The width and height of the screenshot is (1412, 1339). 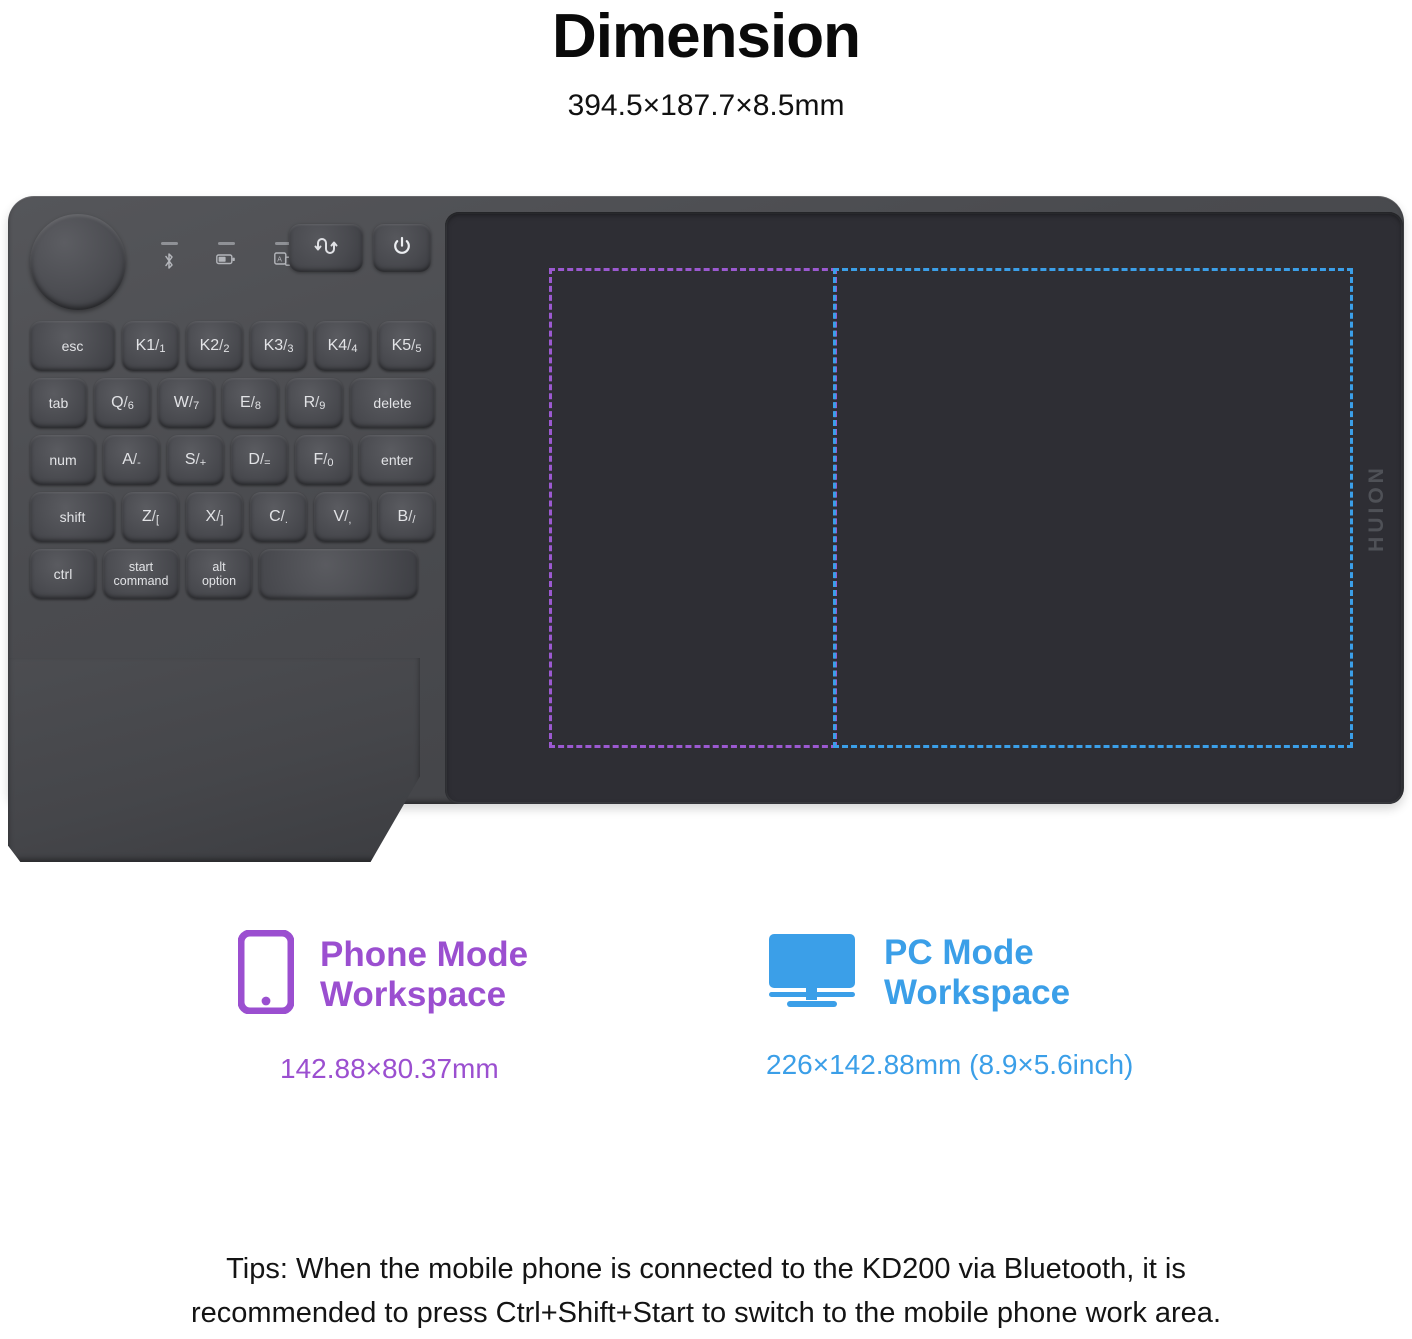 I want to click on key-ctrl: ctrl, so click(x=63, y=574).